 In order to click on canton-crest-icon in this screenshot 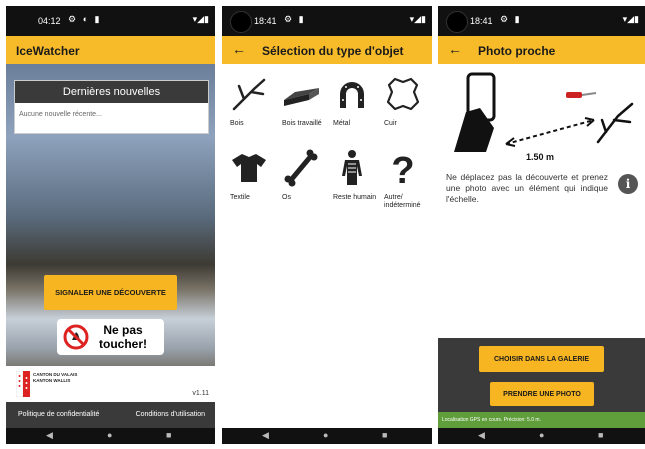, I will do `click(23, 384)`.